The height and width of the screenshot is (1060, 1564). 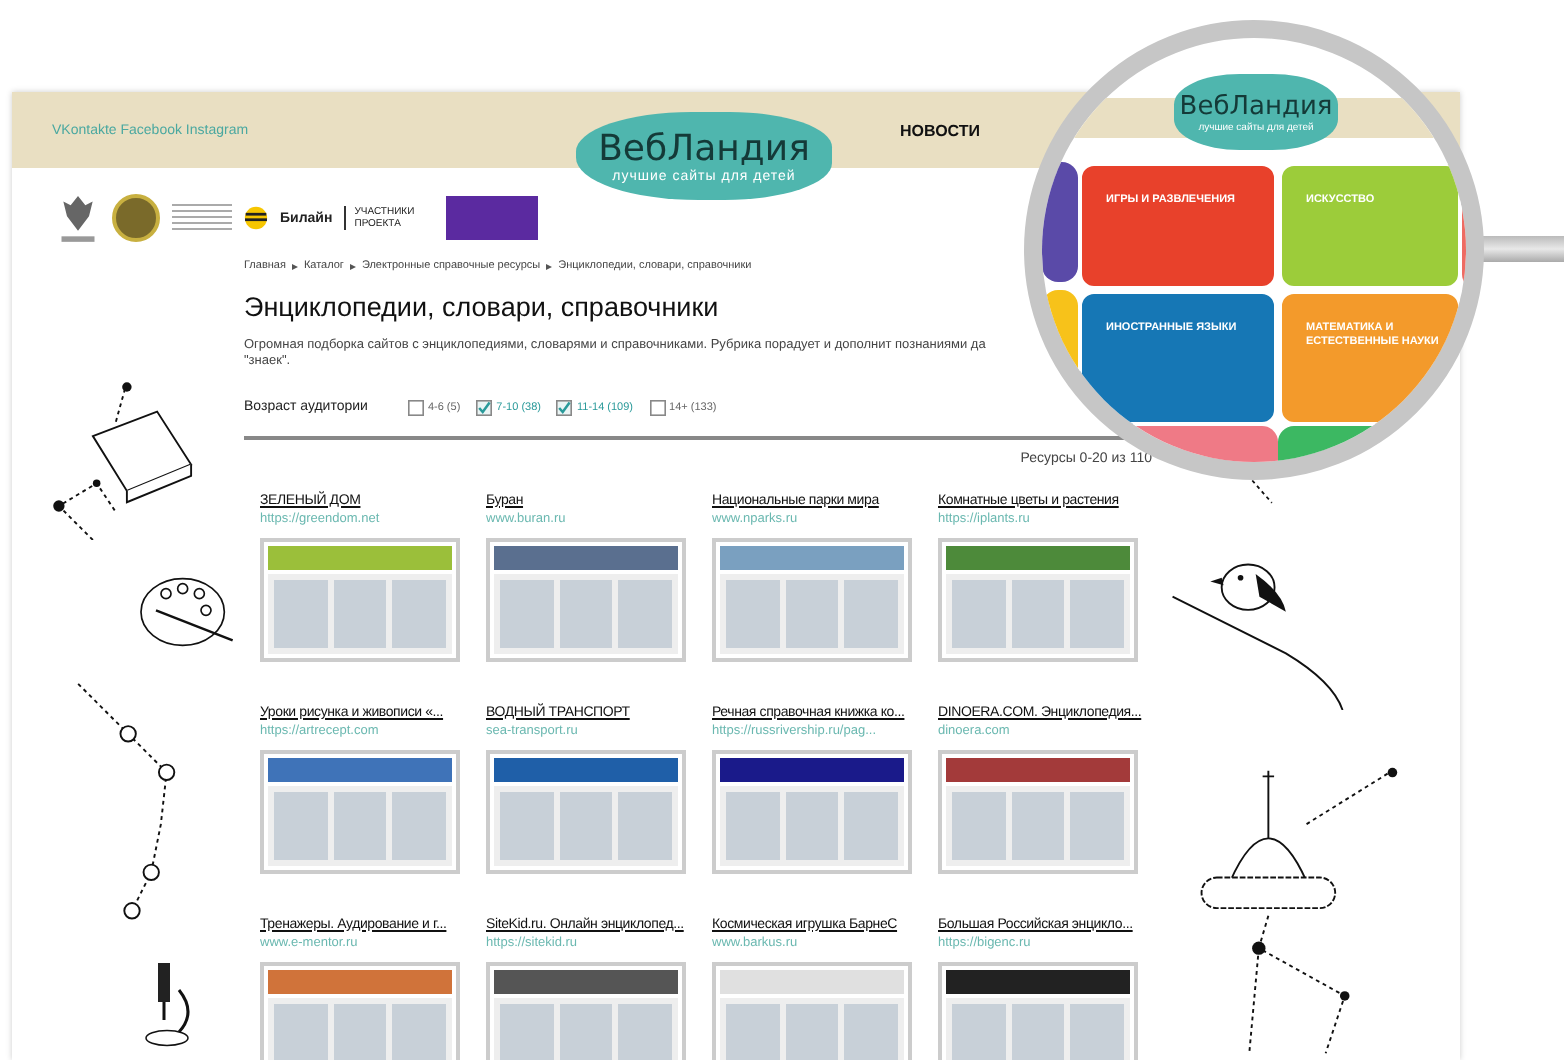 What do you see at coordinates (482, 307) in the screenshot?
I see `page-title: Энциклопедии, словари, справочники` at bounding box center [482, 307].